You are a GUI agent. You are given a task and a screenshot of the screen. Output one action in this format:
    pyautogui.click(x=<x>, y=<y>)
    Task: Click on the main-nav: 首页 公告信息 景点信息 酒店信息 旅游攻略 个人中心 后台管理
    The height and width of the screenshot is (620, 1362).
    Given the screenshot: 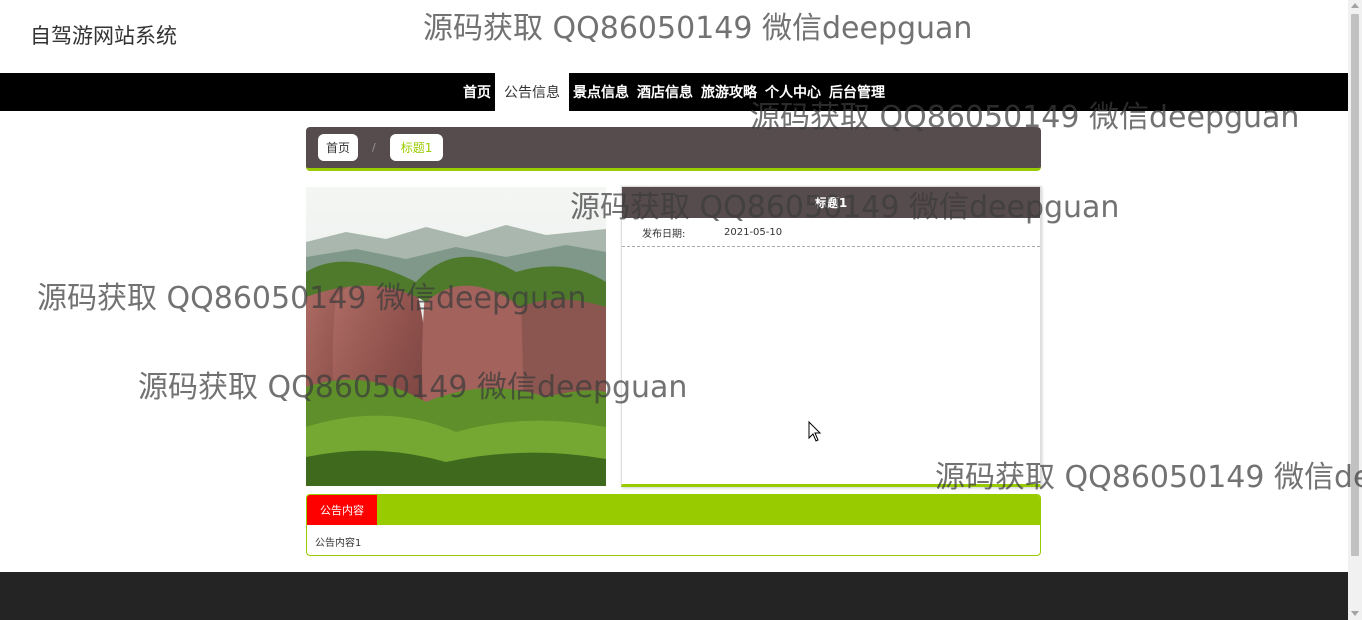 What is the action you would take?
    pyautogui.click(x=674, y=92)
    